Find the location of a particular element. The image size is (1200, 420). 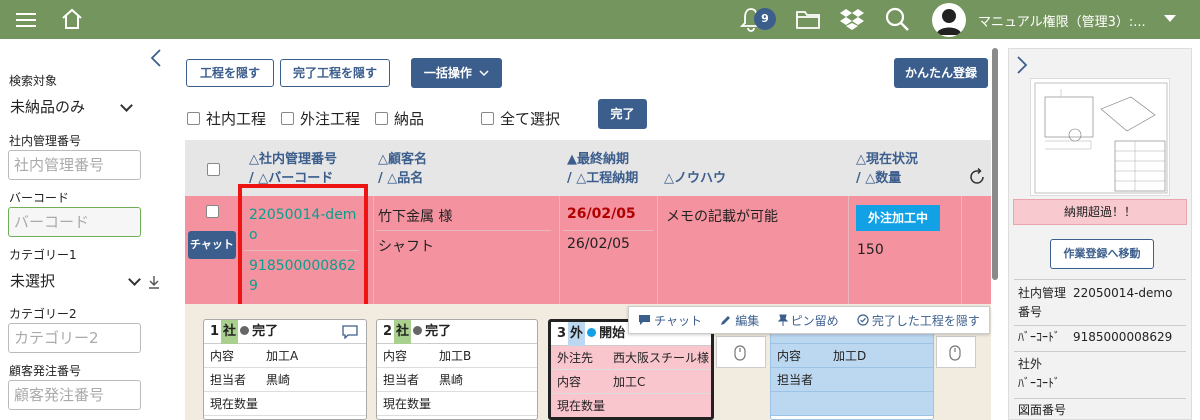

sort-down-icon is located at coordinates (154, 284).